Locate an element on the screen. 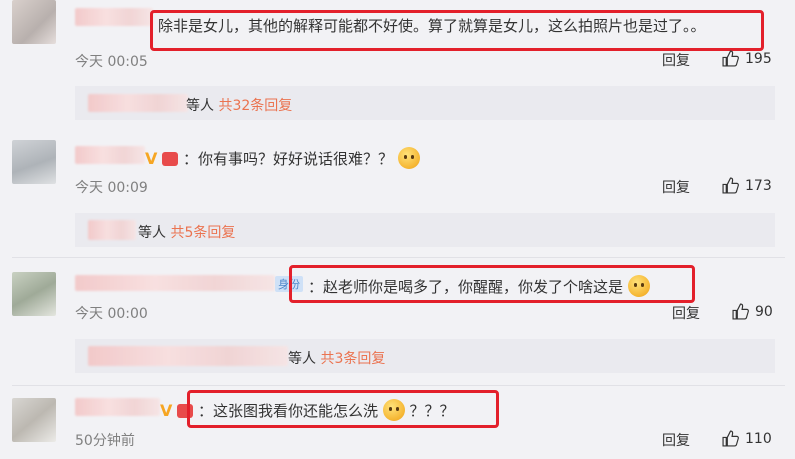  like-count: 195 is located at coordinates (758, 58).